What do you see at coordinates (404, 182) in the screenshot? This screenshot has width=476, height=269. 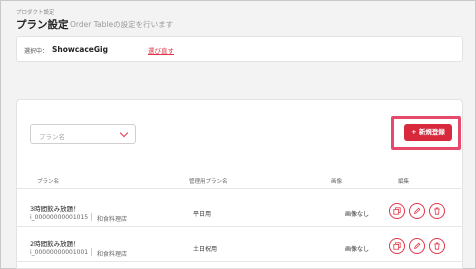 I see `column-header-edit: 編集` at bounding box center [404, 182].